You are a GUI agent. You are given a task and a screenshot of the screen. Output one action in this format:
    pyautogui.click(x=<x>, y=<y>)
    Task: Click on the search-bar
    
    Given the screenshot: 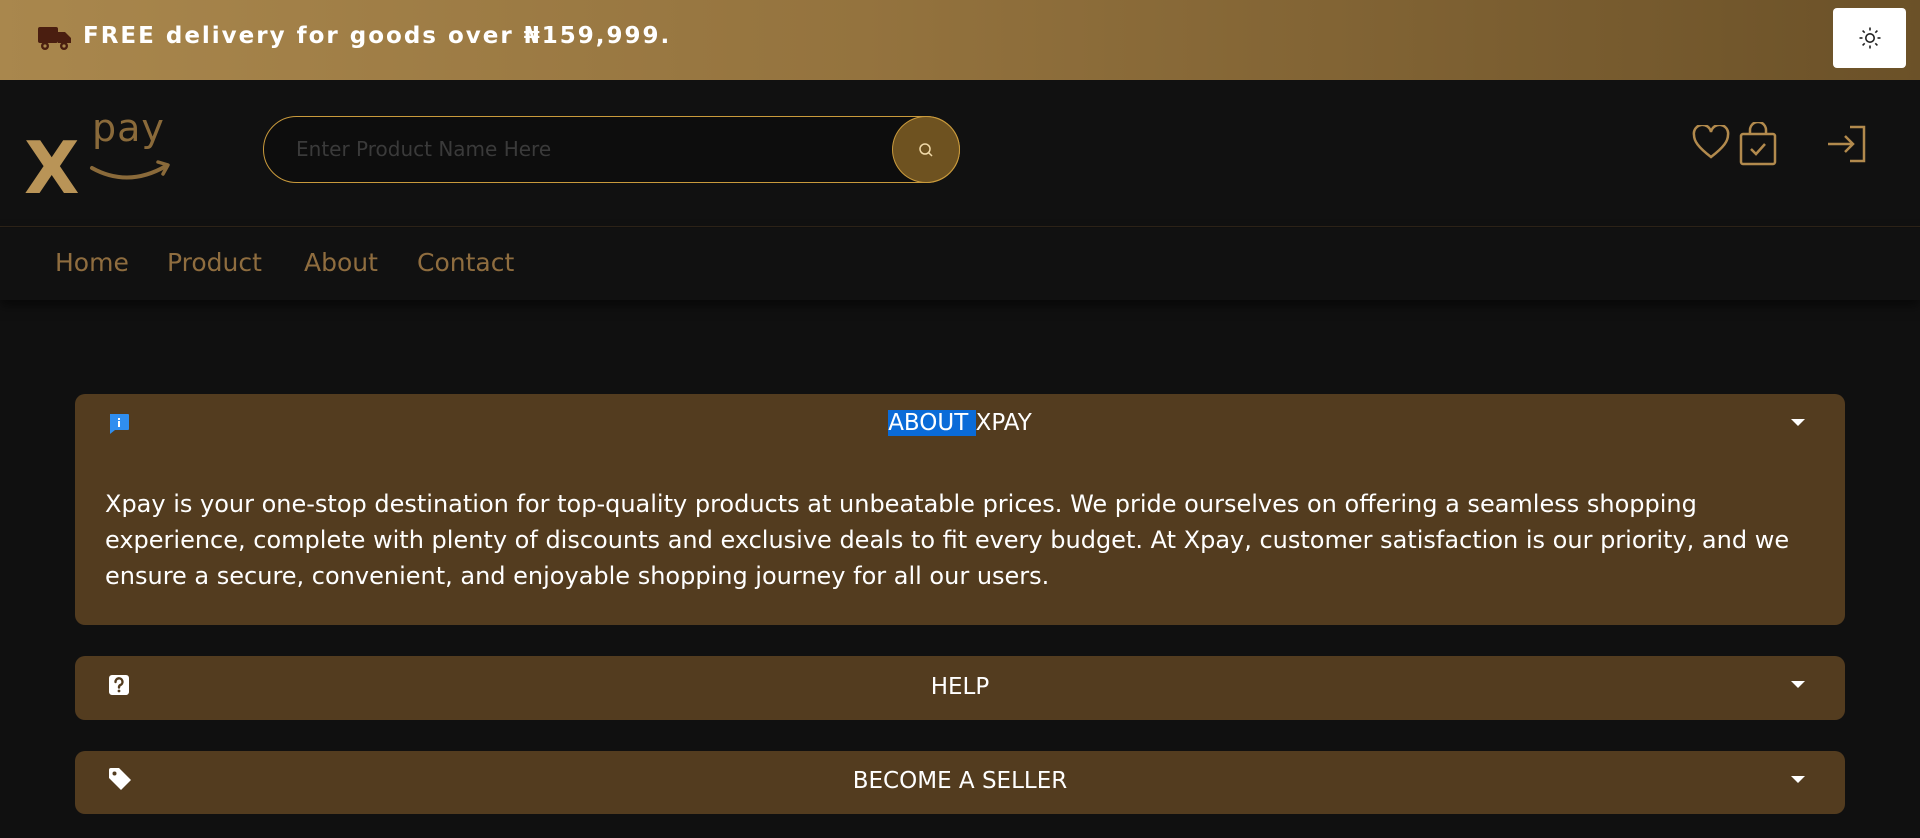 What is the action you would take?
    pyautogui.click(x=611, y=149)
    